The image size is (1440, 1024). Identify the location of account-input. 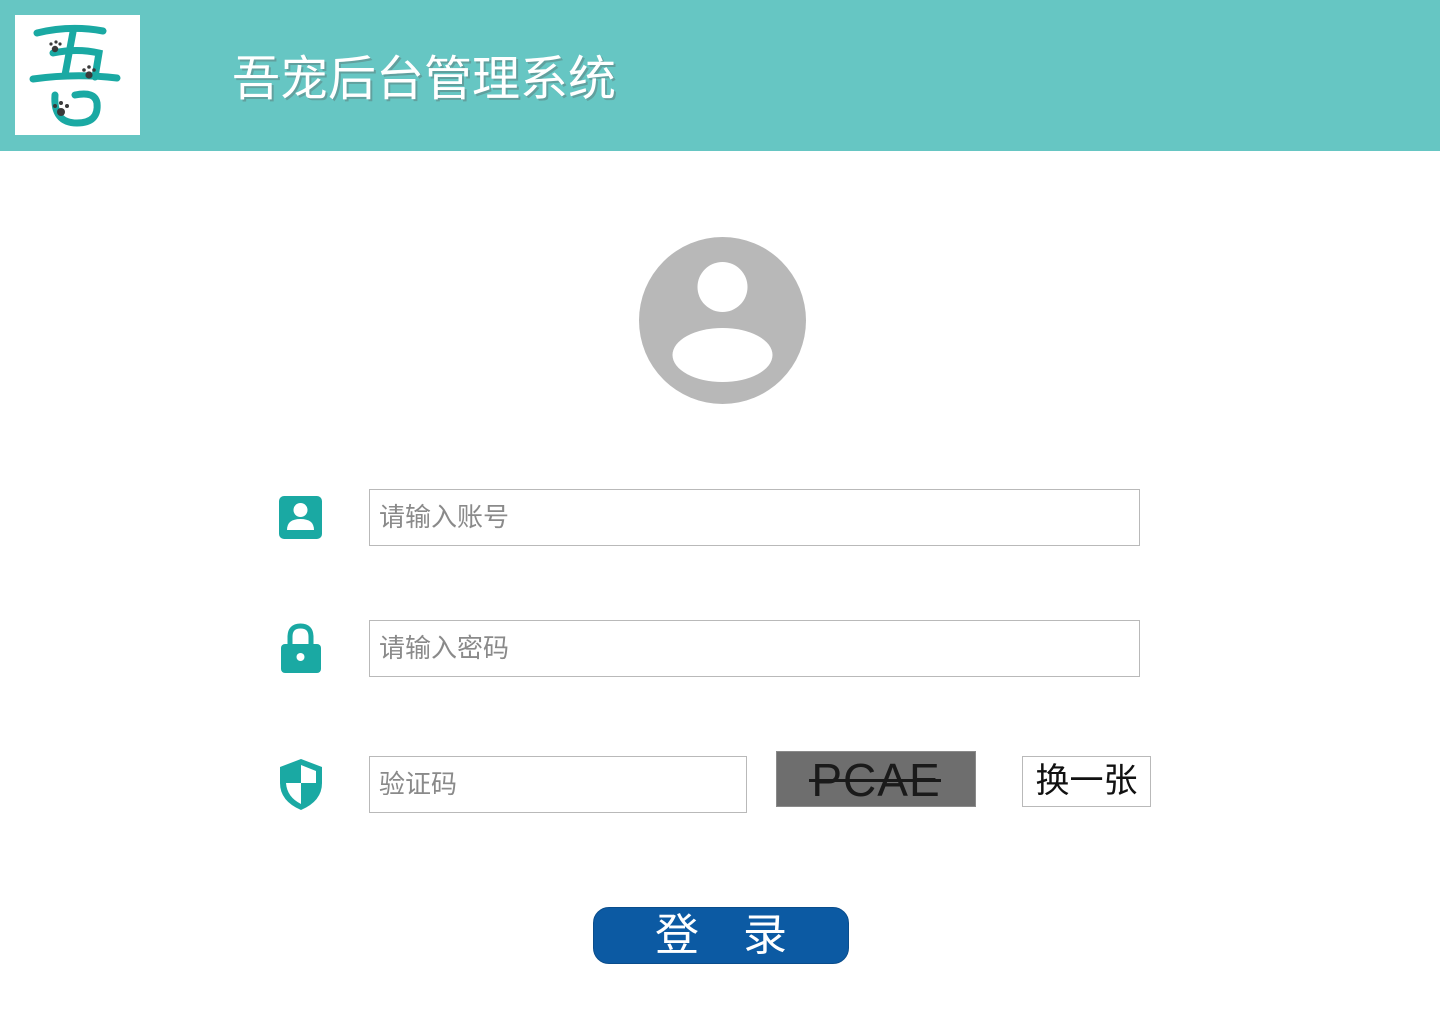
(754, 517).